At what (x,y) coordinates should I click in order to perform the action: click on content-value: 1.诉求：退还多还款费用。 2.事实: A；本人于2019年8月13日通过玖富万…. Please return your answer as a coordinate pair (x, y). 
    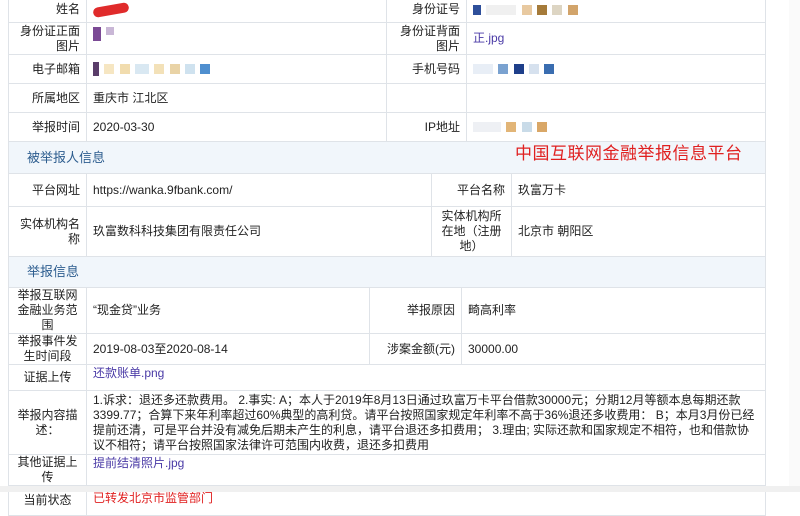
    Looking at the image, I should click on (426, 422).